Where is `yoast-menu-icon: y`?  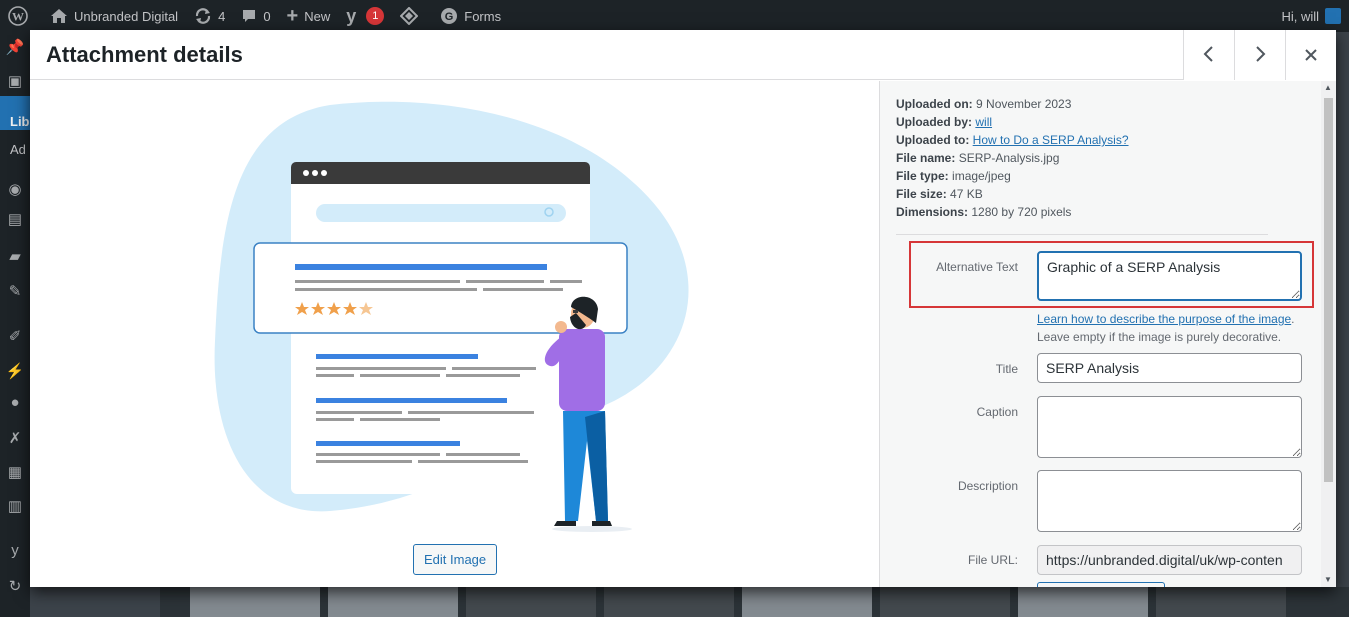 yoast-menu-icon: y is located at coordinates (15, 550).